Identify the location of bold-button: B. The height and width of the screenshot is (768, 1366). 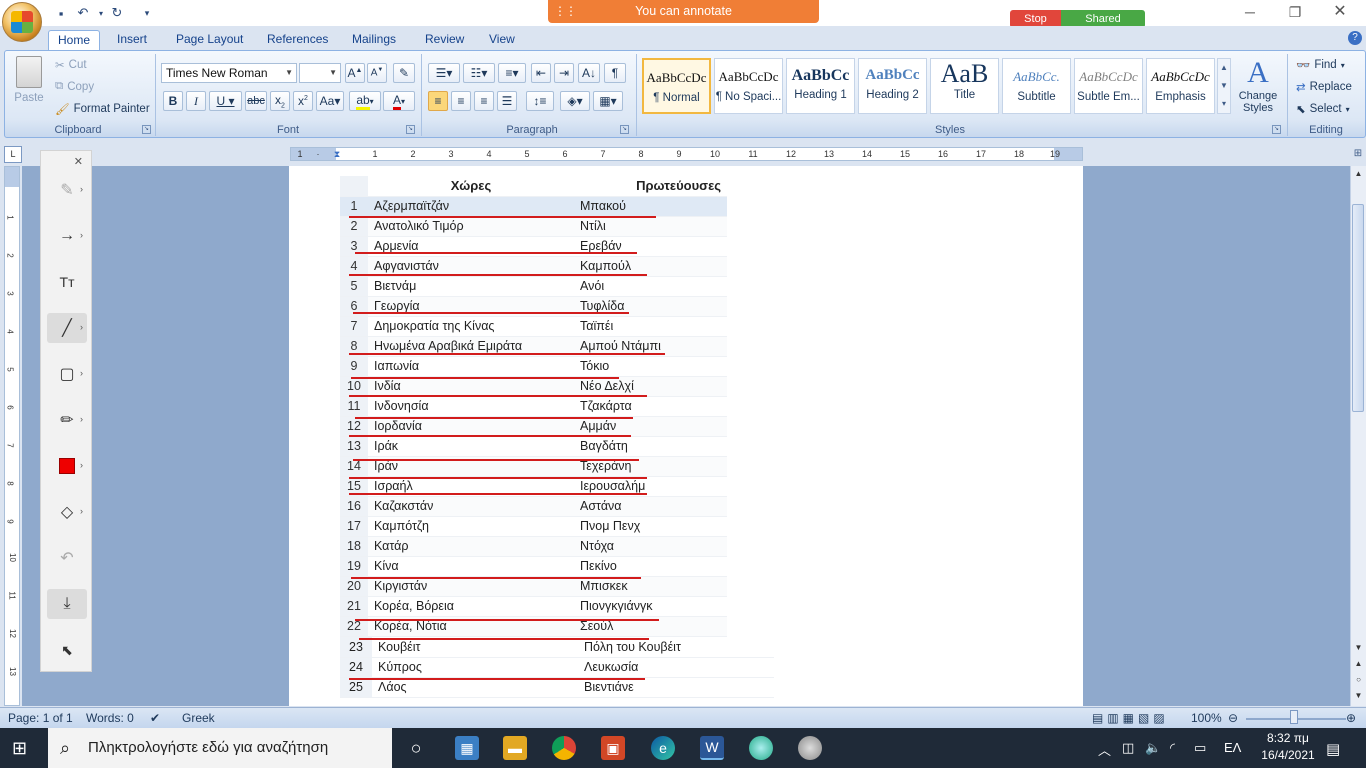
(173, 101).